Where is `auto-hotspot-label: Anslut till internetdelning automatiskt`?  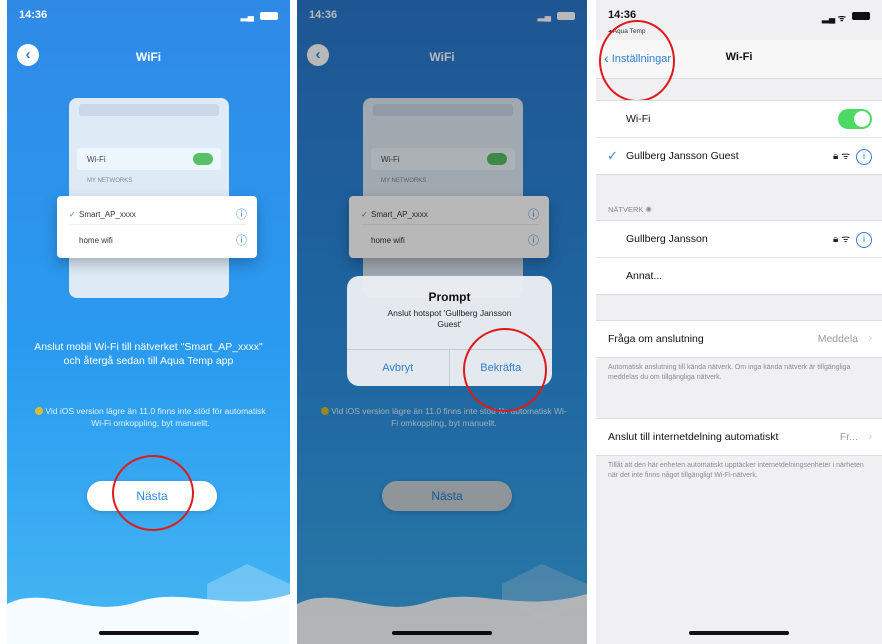 auto-hotspot-label: Anslut till internetdelning automatiskt is located at coordinates (693, 437).